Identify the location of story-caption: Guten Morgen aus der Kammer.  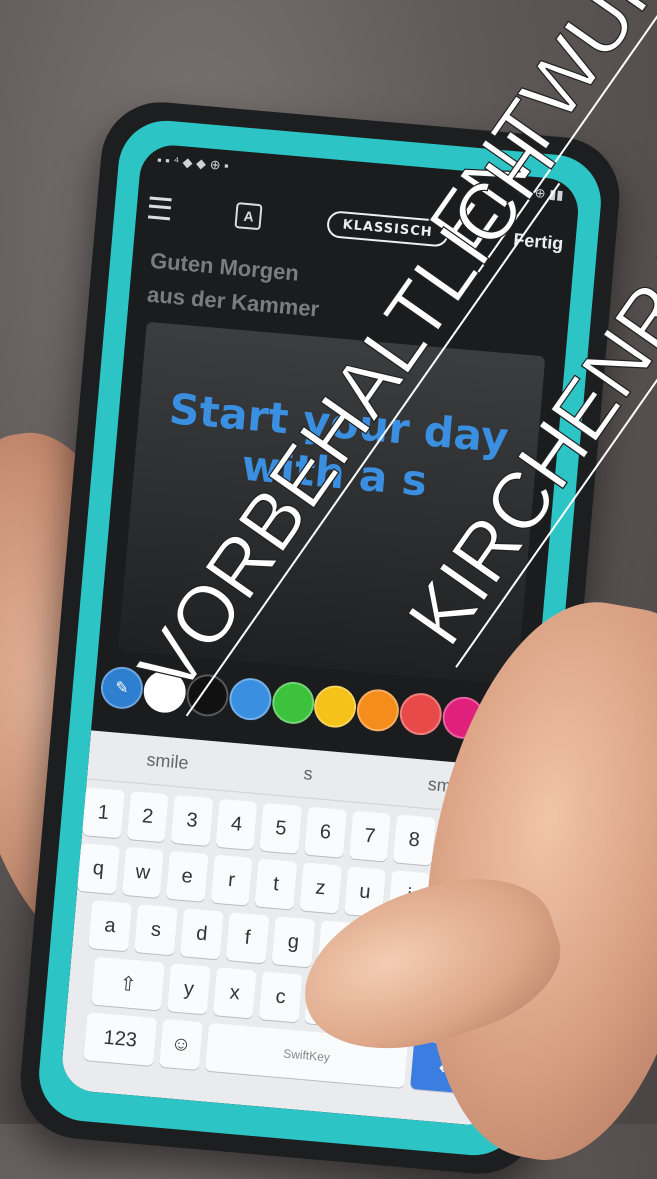
(235, 285).